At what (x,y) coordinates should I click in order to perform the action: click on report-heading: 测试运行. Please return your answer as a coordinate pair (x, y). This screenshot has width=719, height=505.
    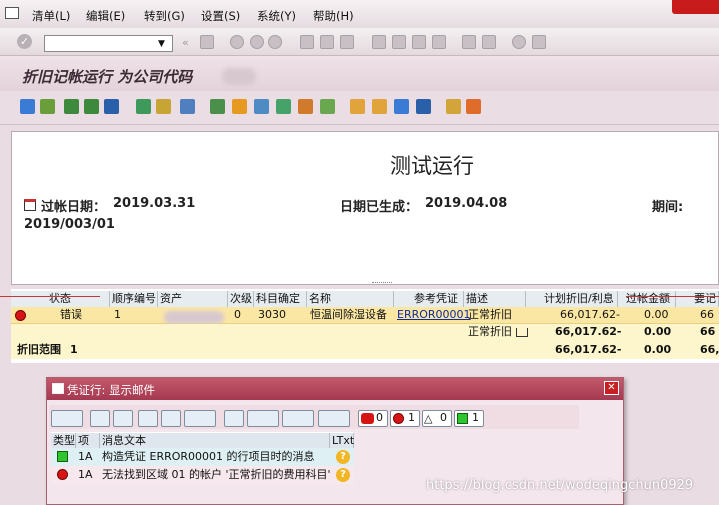
    Looking at the image, I should click on (432, 166).